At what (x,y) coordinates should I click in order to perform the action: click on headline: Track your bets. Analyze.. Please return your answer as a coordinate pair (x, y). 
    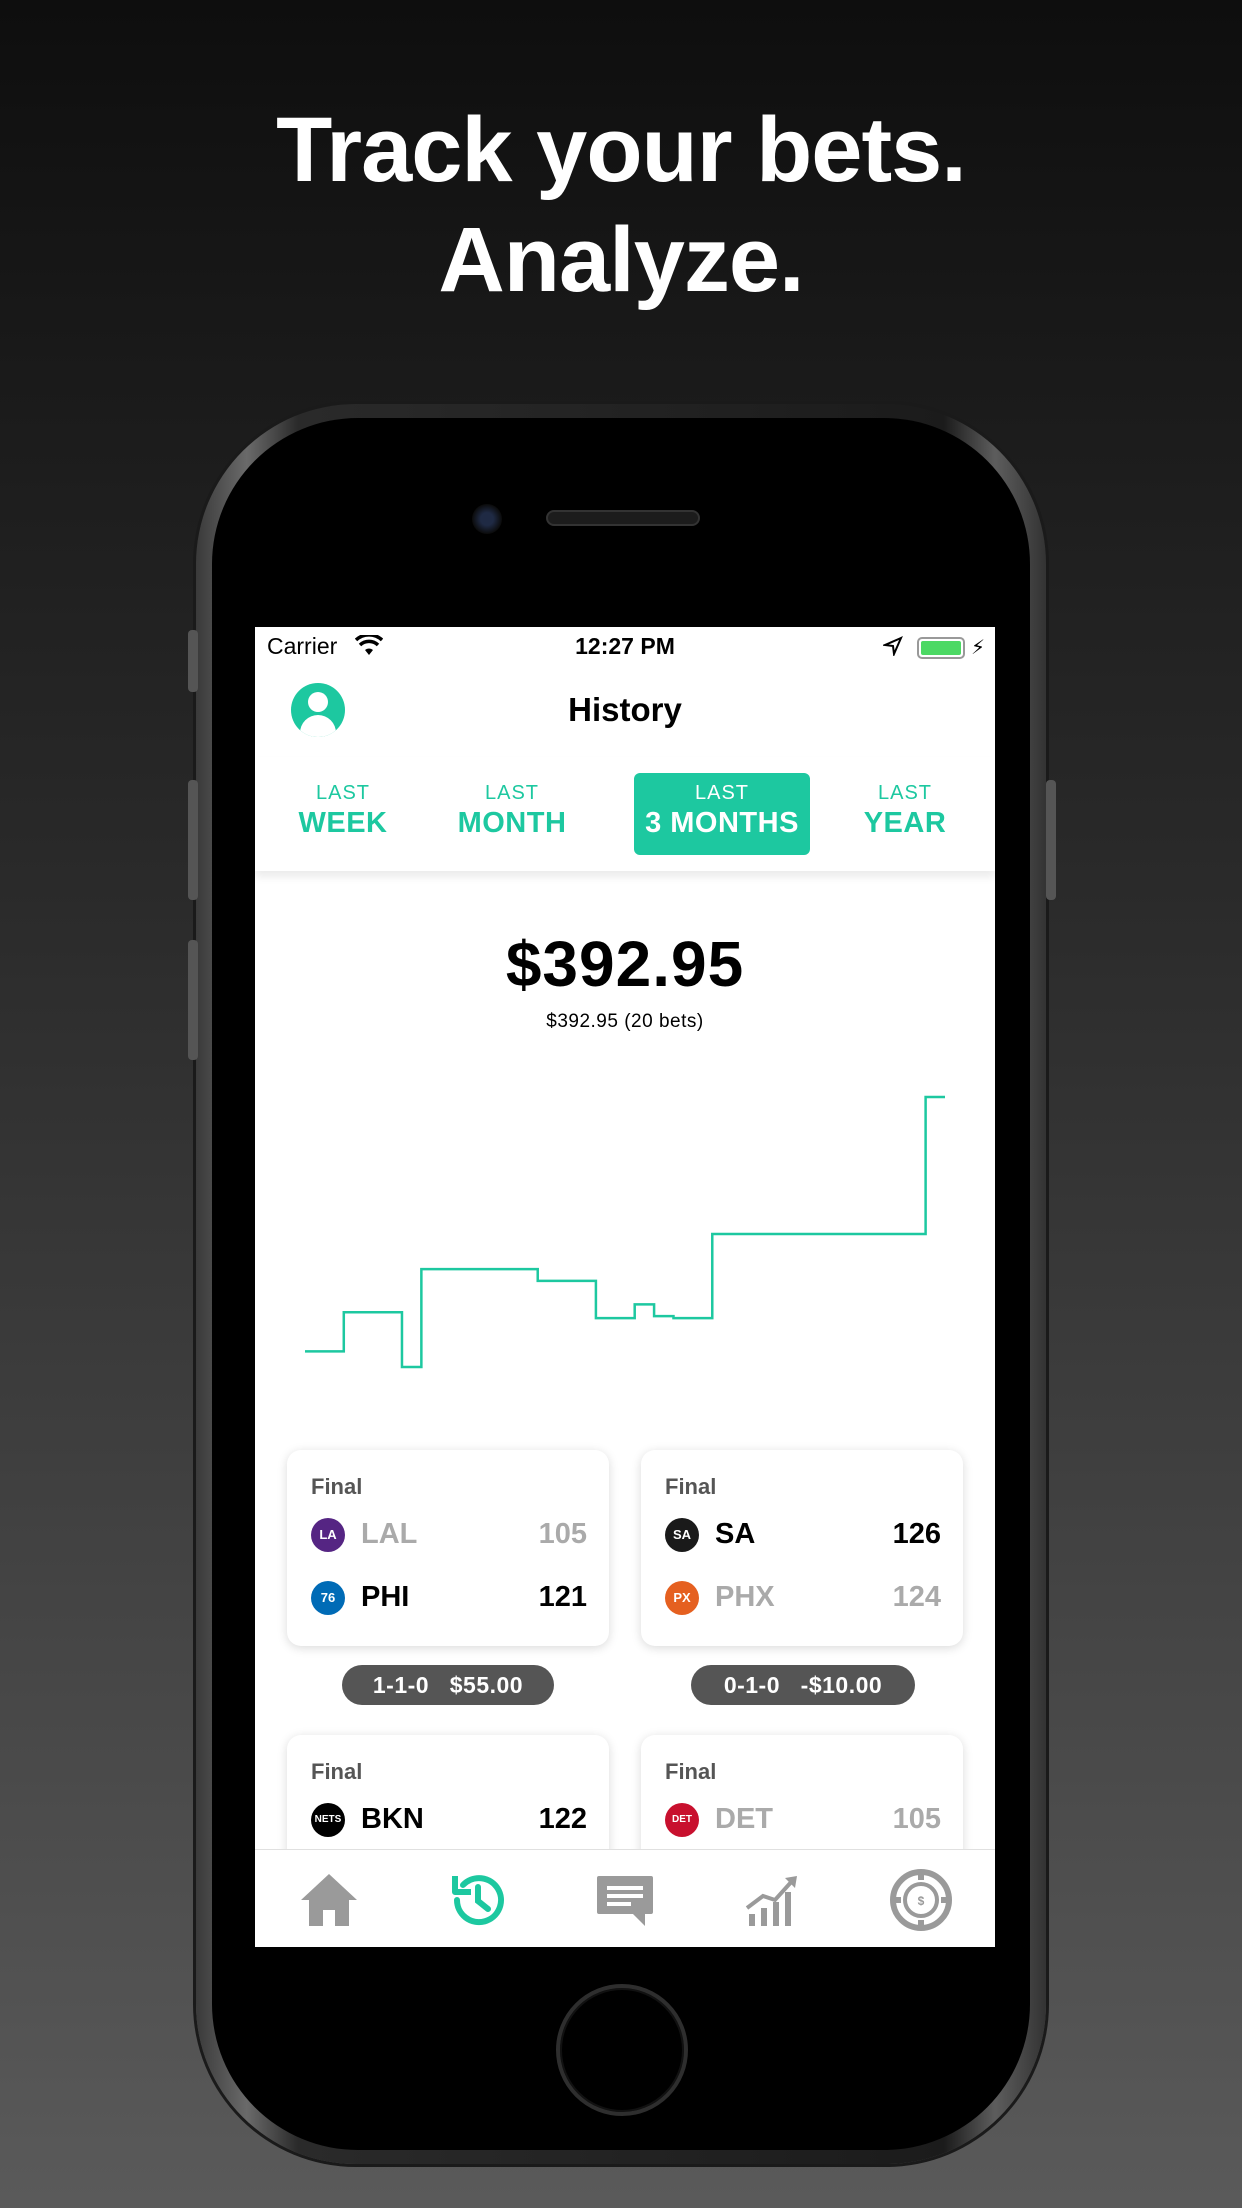
    Looking at the image, I should click on (621, 205).